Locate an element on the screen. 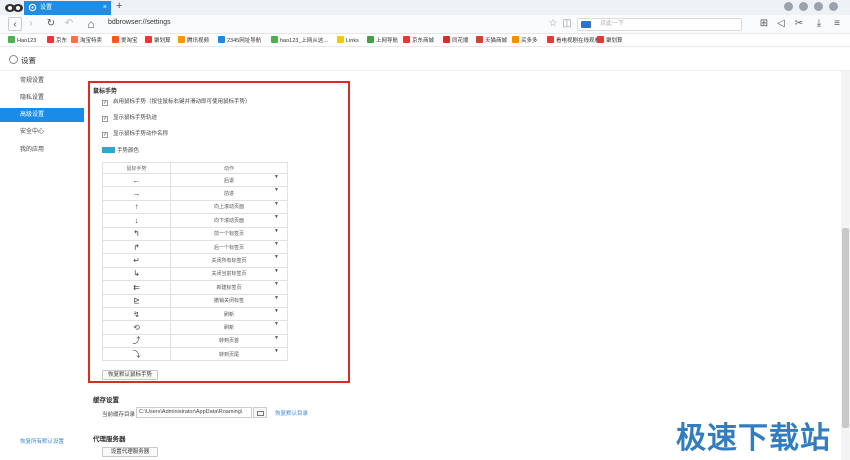 Image resolution: width=850 pixels, height=460 pixels. bookmark-item: 2345网址导航 is located at coordinates (239, 40).